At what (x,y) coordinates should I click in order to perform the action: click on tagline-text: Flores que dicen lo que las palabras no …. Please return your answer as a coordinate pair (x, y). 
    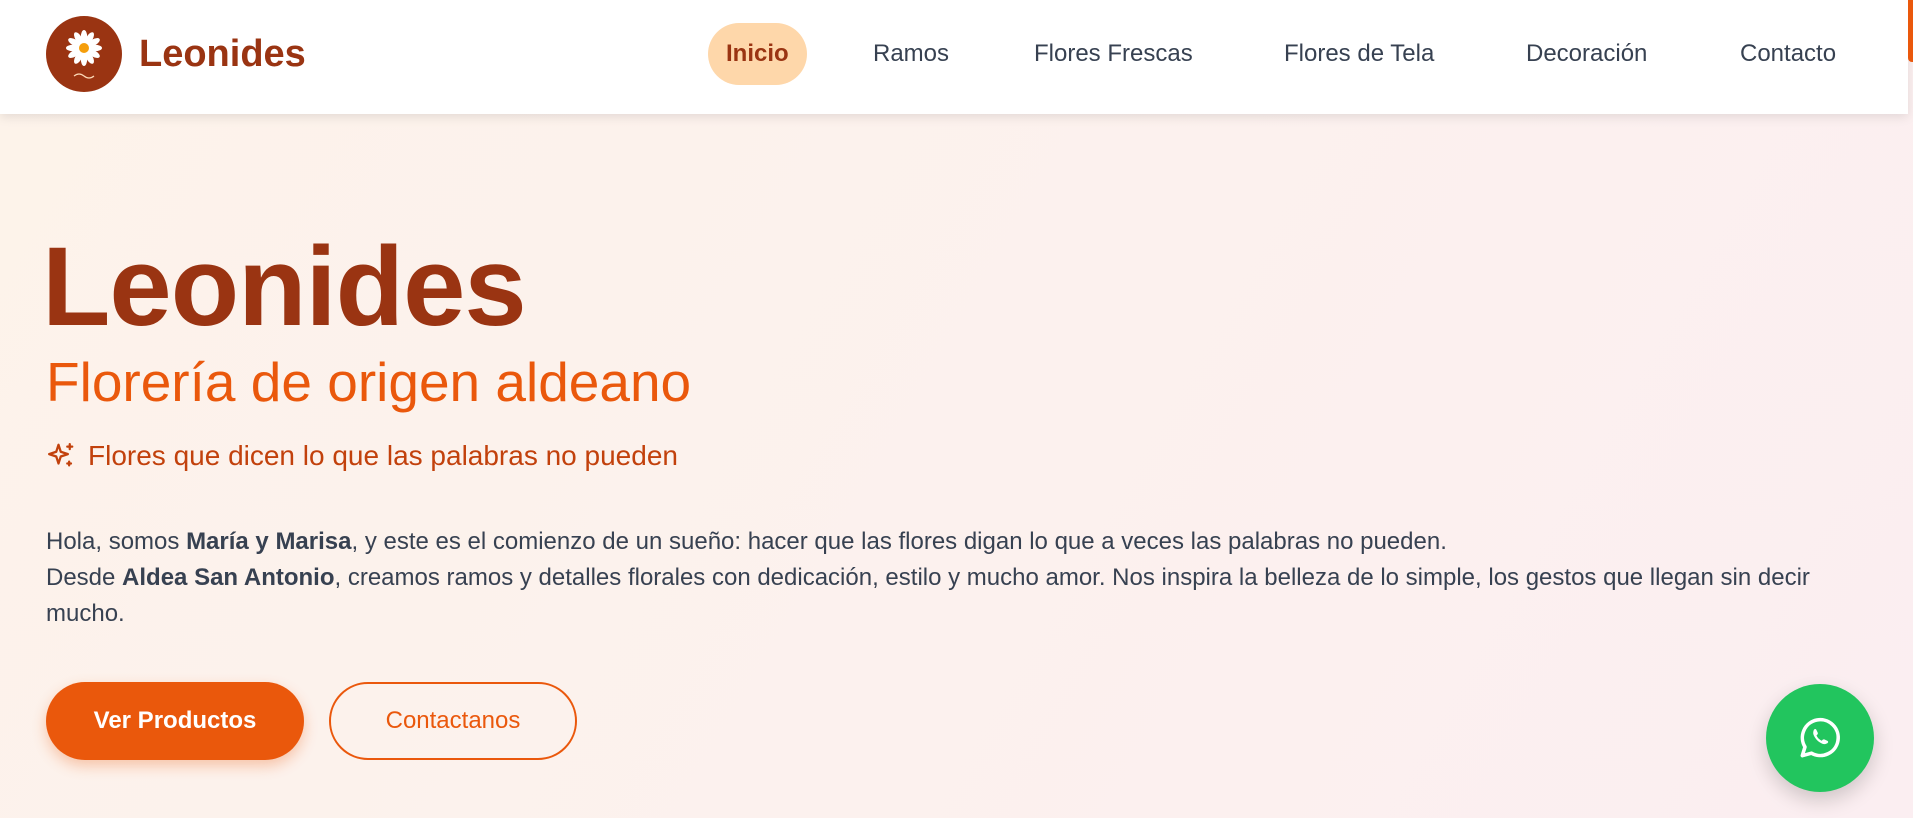
    Looking at the image, I should click on (383, 455).